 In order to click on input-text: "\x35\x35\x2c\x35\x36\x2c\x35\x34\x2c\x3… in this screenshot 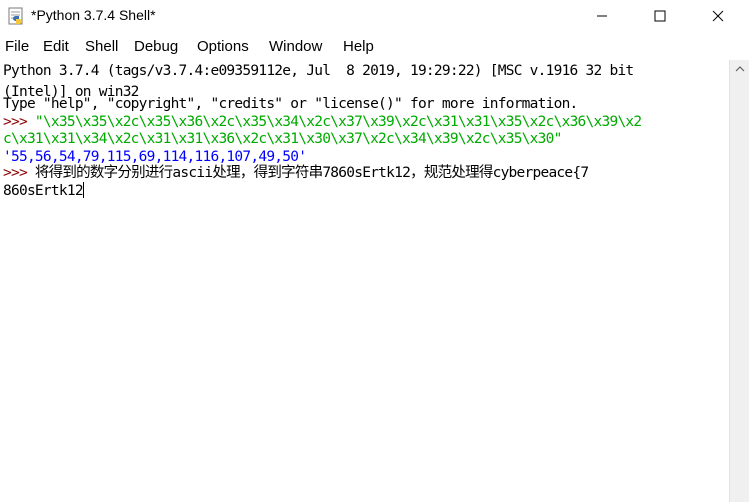, I will do `click(338, 122)`.